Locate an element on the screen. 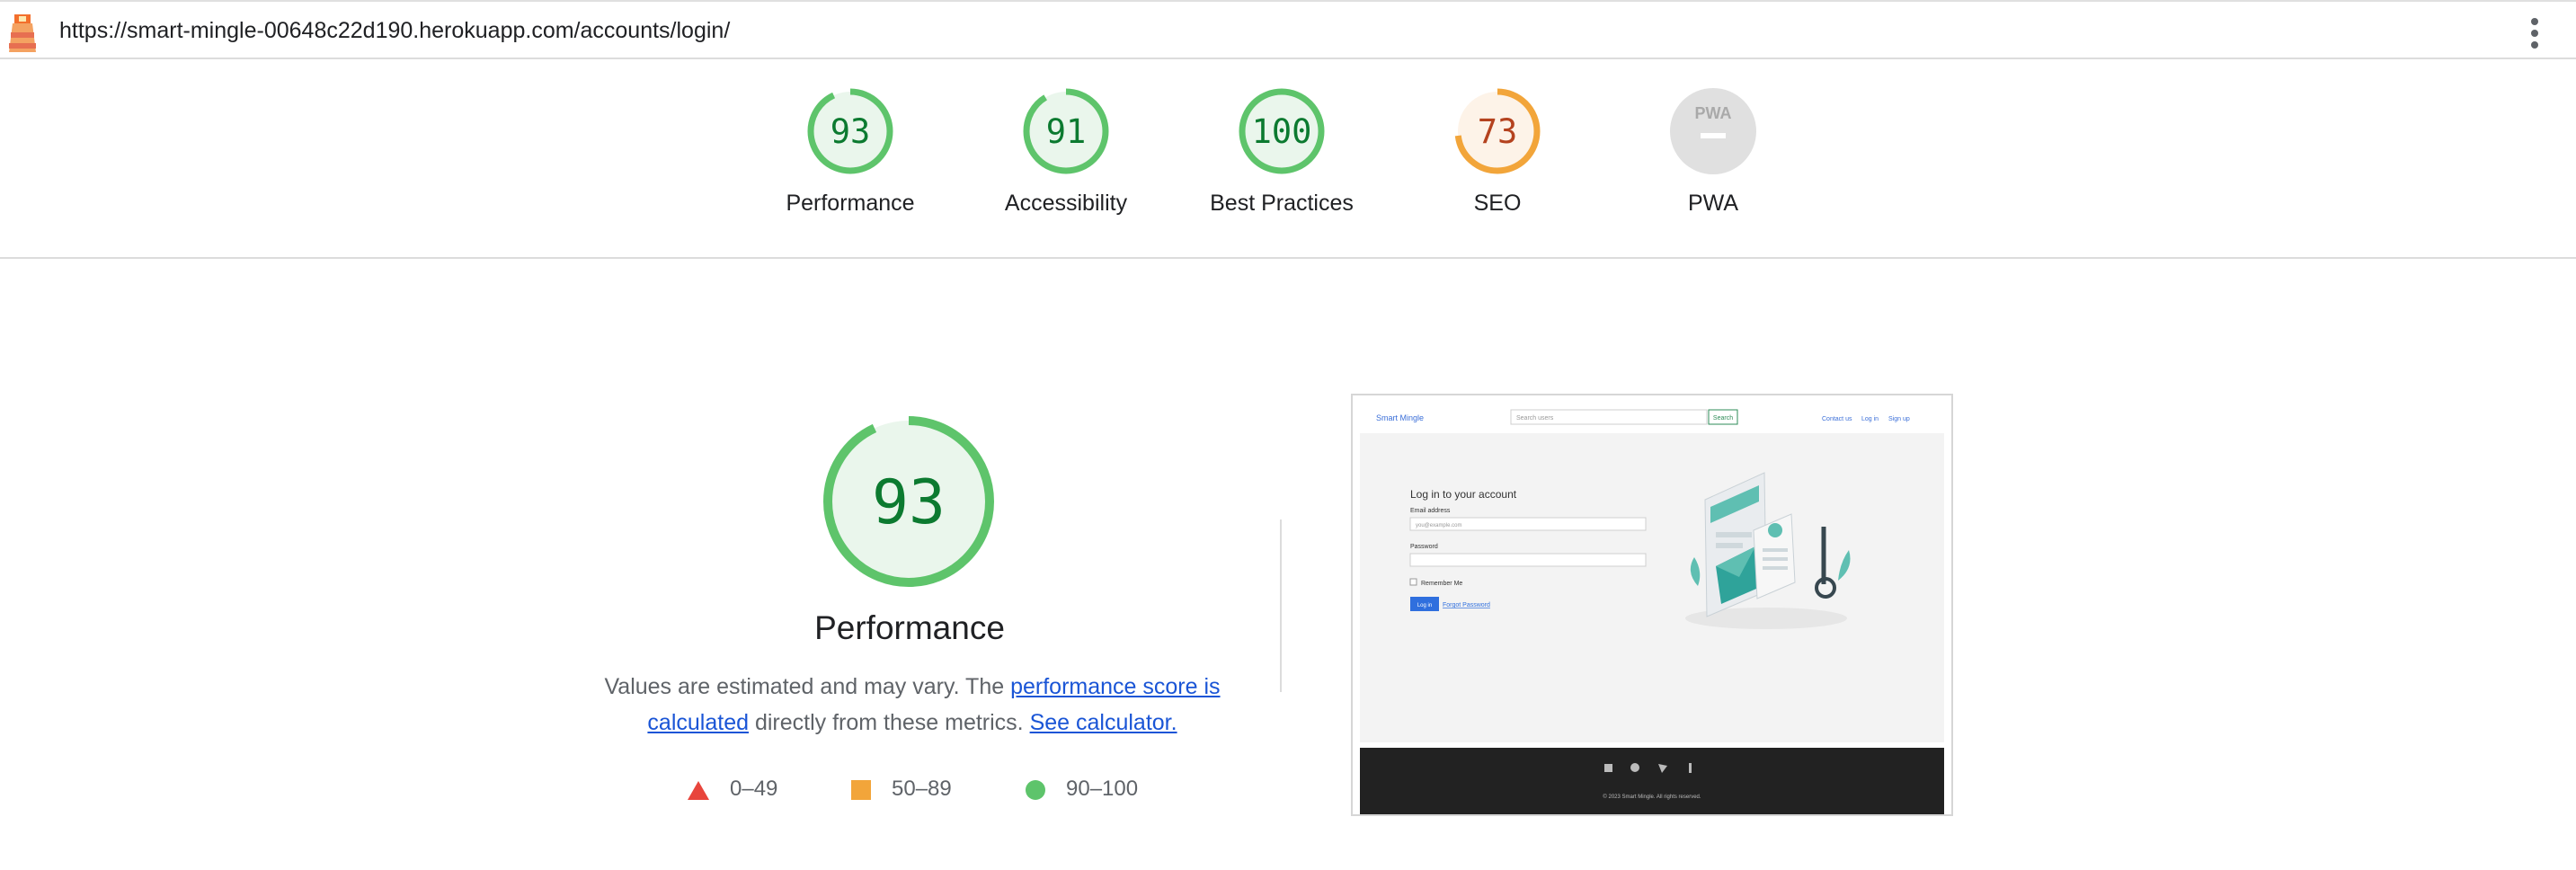 This screenshot has height=870, width=2576. gauge-score: 100 is located at coordinates (1282, 131).